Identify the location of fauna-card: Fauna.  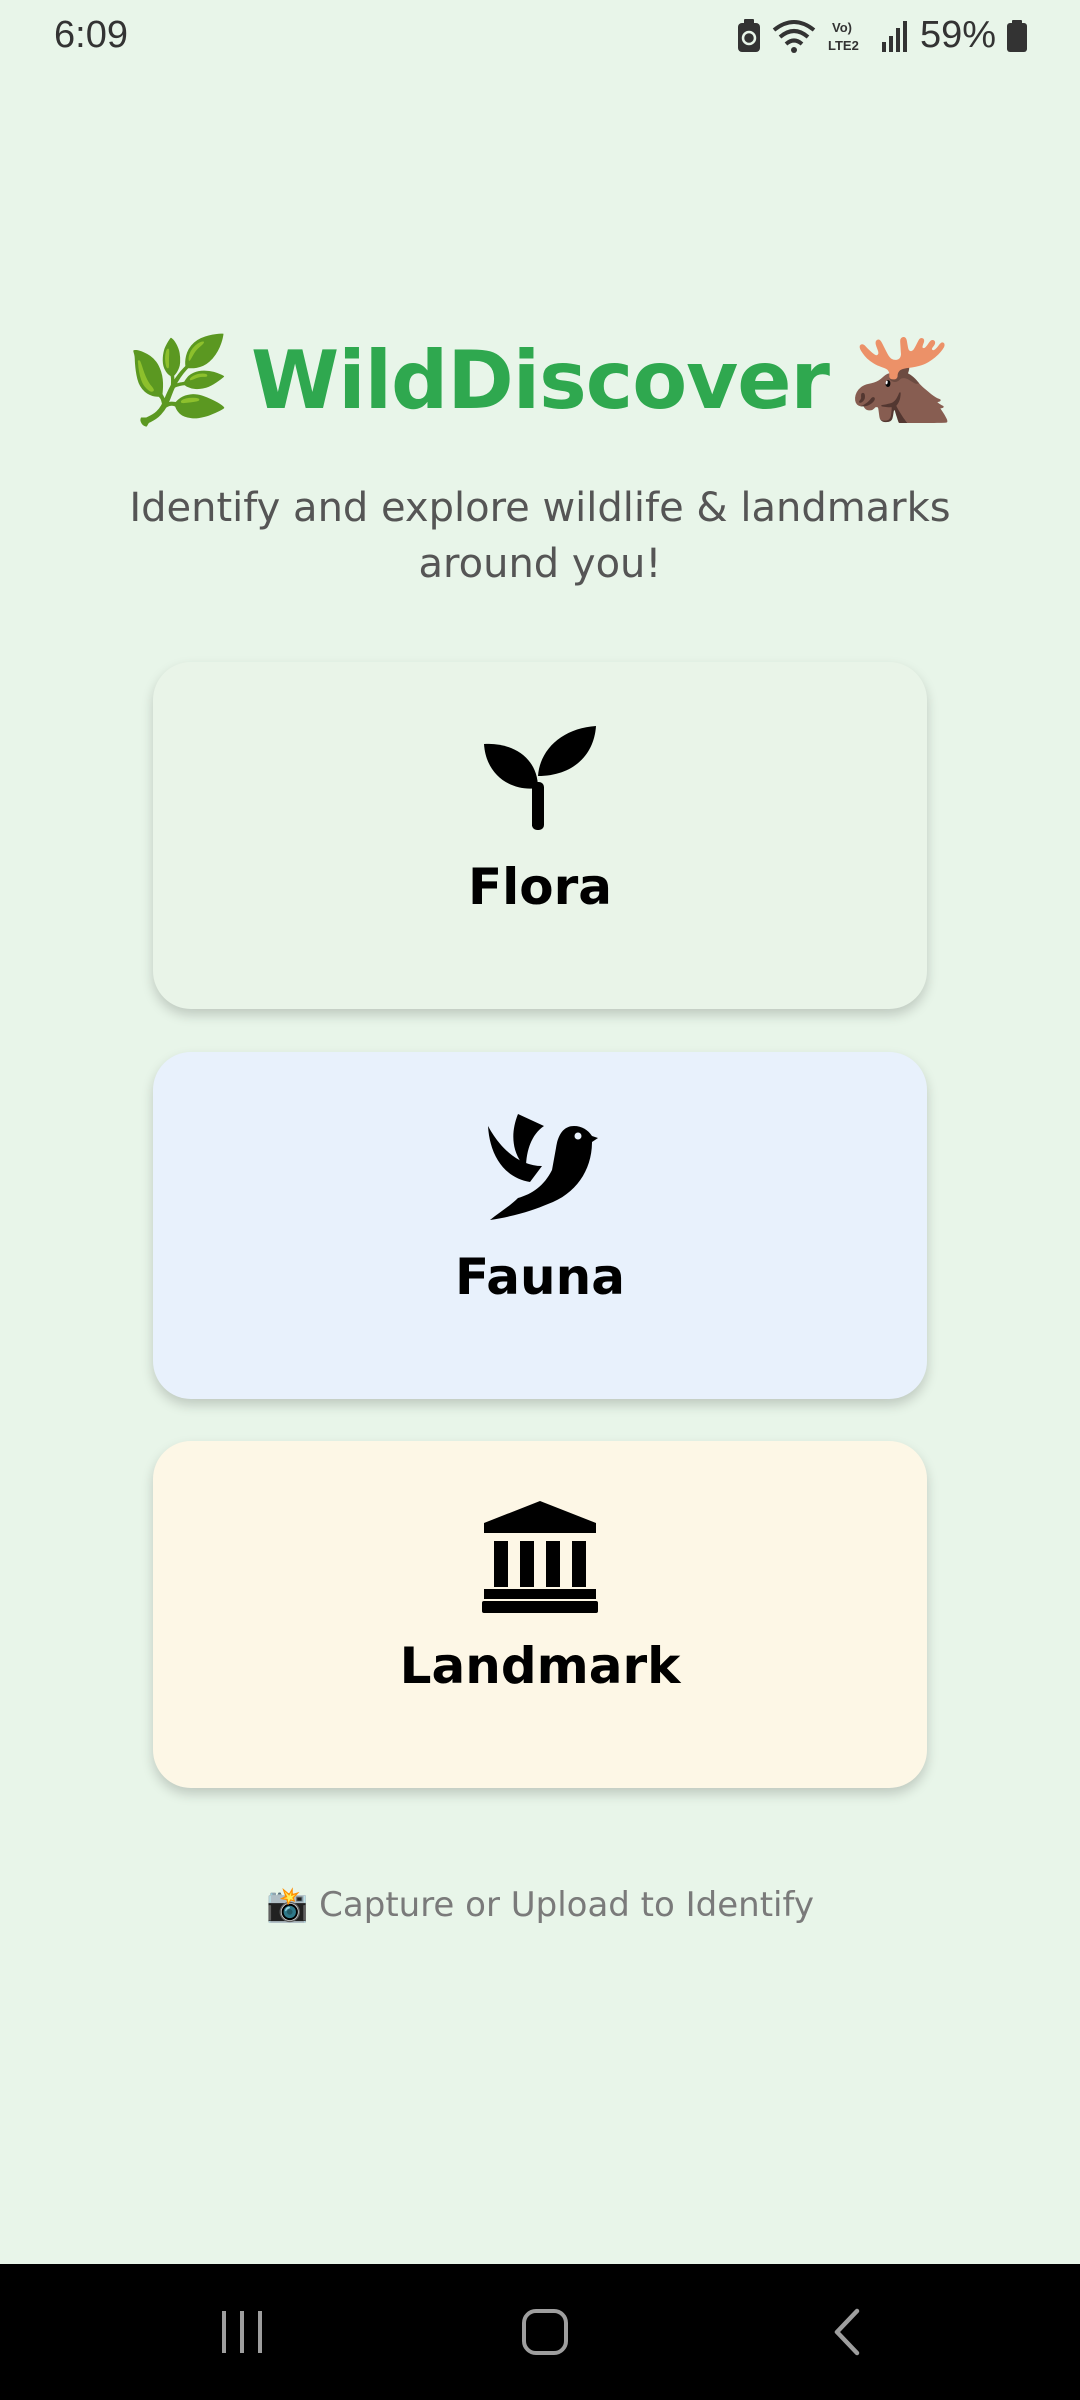
(540, 1225).